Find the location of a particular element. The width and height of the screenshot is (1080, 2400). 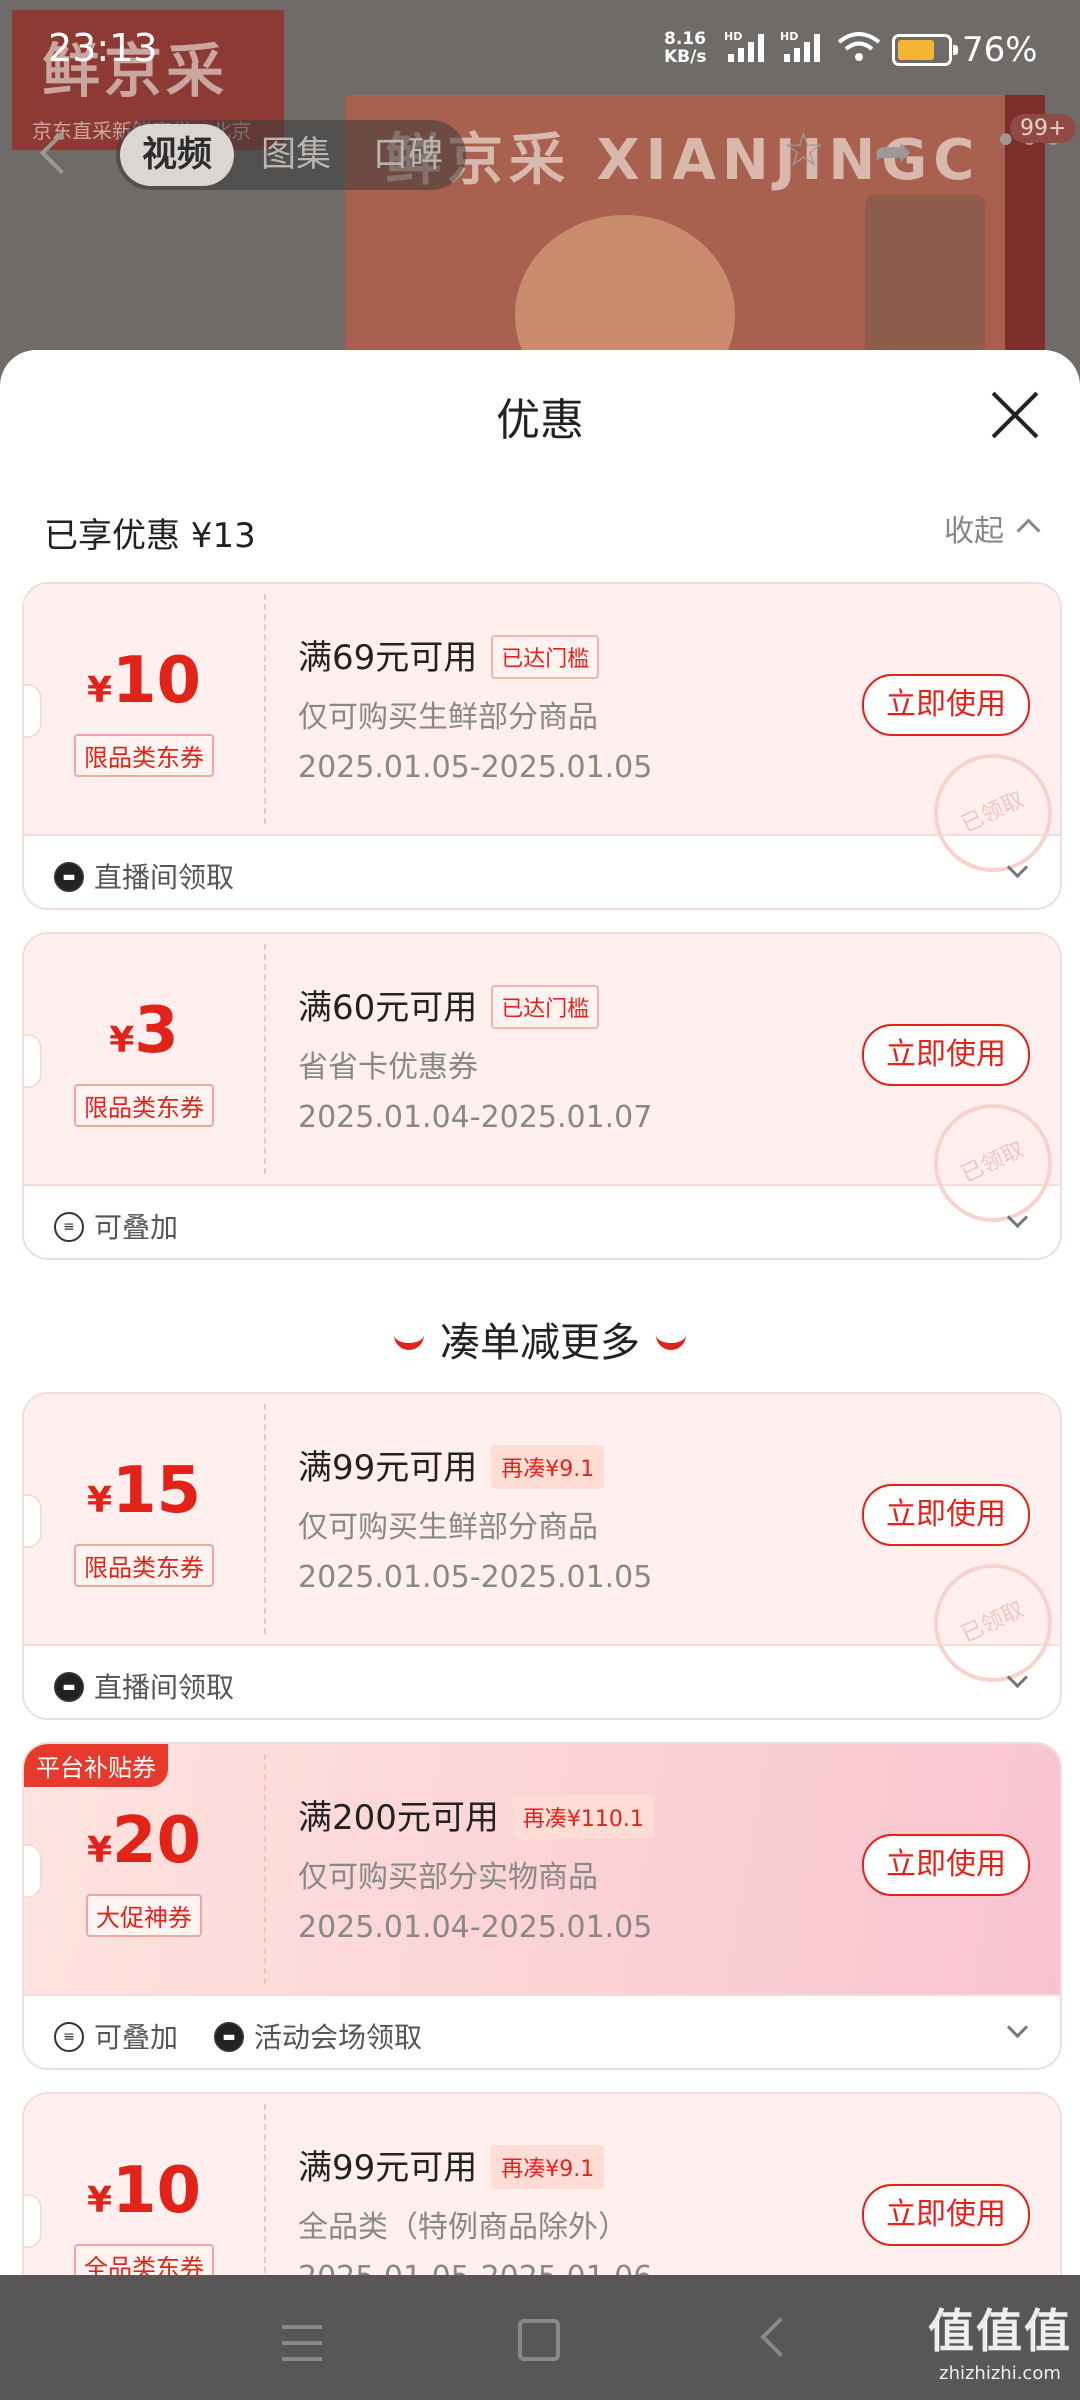

notification-badge: 99+ is located at coordinates (1043, 128).